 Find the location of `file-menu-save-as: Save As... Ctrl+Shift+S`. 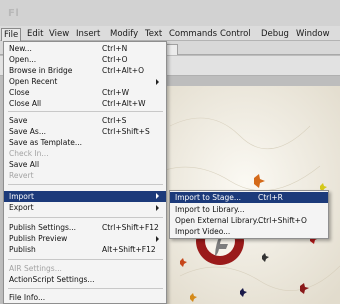

file-menu-save-as: Save As... Ctrl+Shift+S is located at coordinates (85, 132).